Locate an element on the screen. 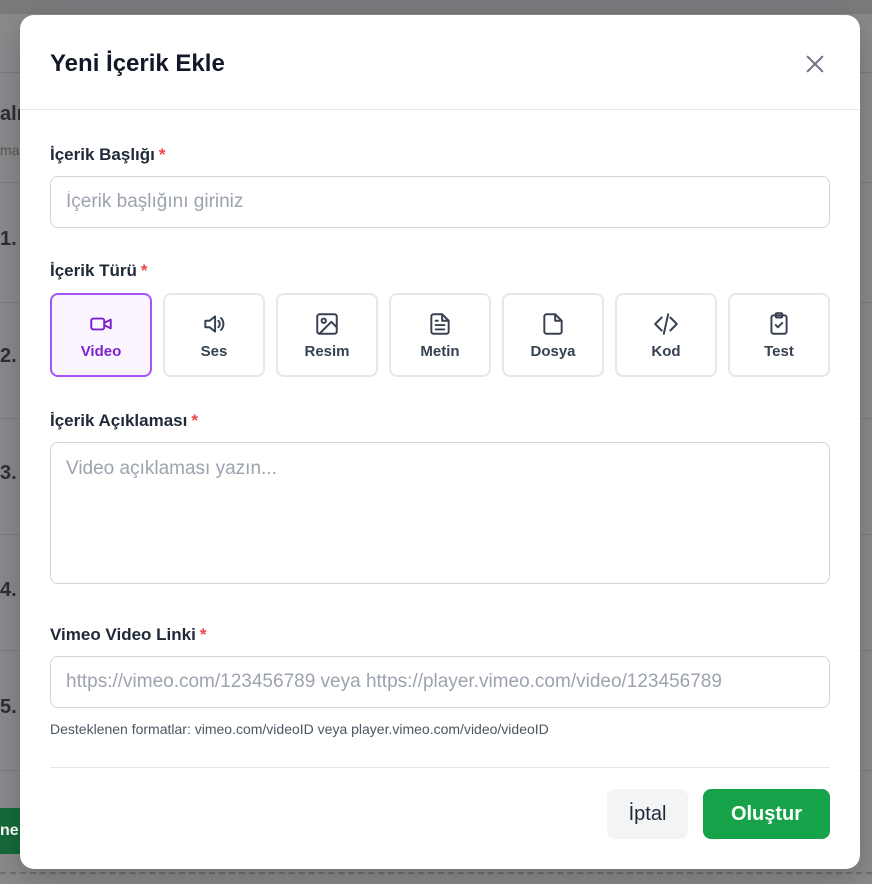 The image size is (872, 884). modal-header: Yeni İçerik Ekle is located at coordinates (440, 62).